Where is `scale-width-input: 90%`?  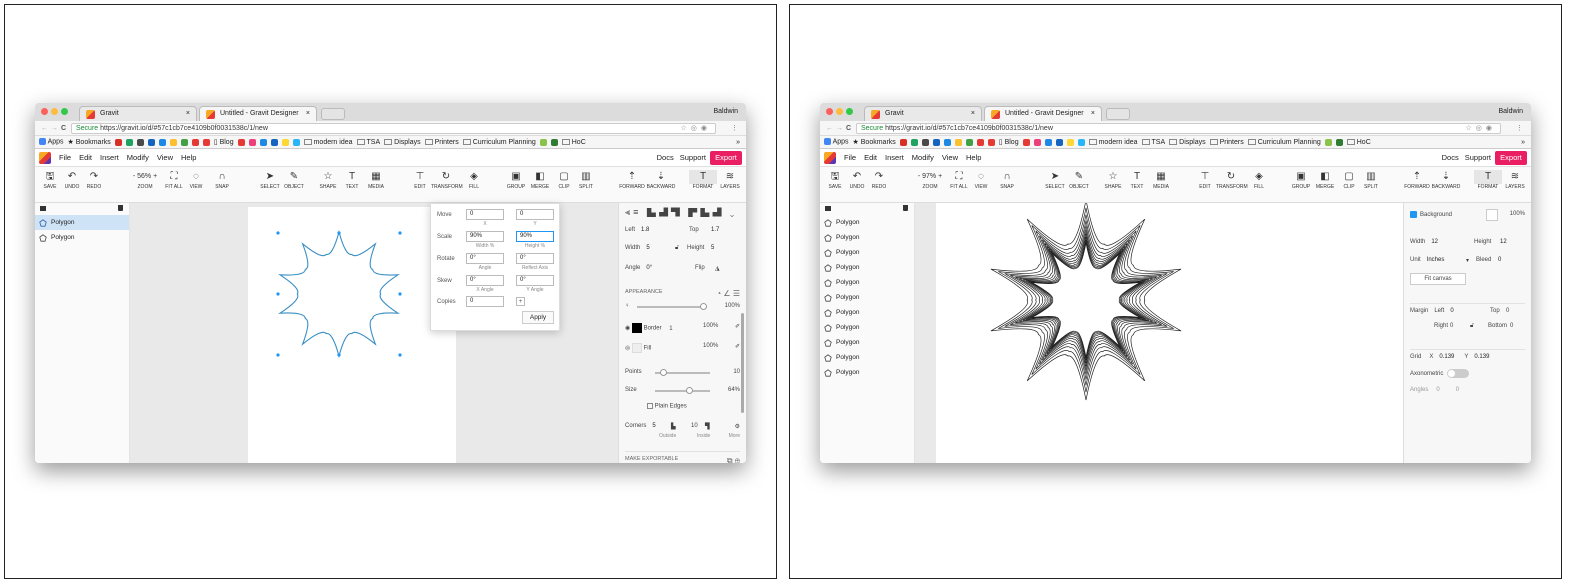
scale-width-input: 90% is located at coordinates (485, 236).